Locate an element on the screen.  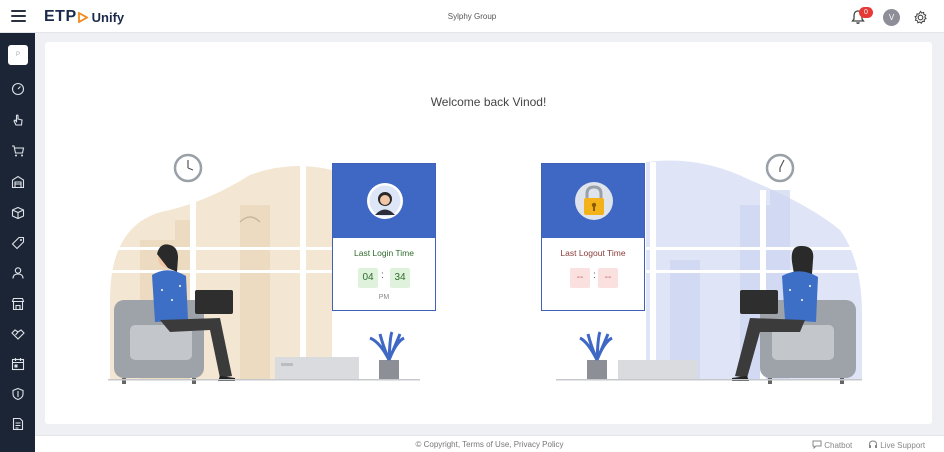
login-hour: 04 is located at coordinates (368, 278).